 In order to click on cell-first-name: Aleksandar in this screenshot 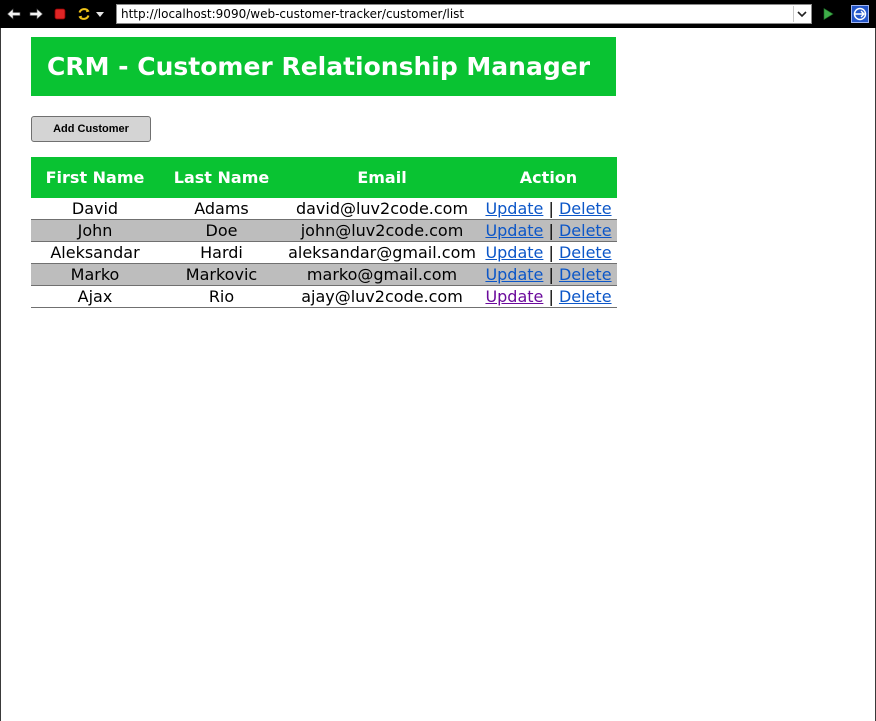, I will do `click(95, 252)`.